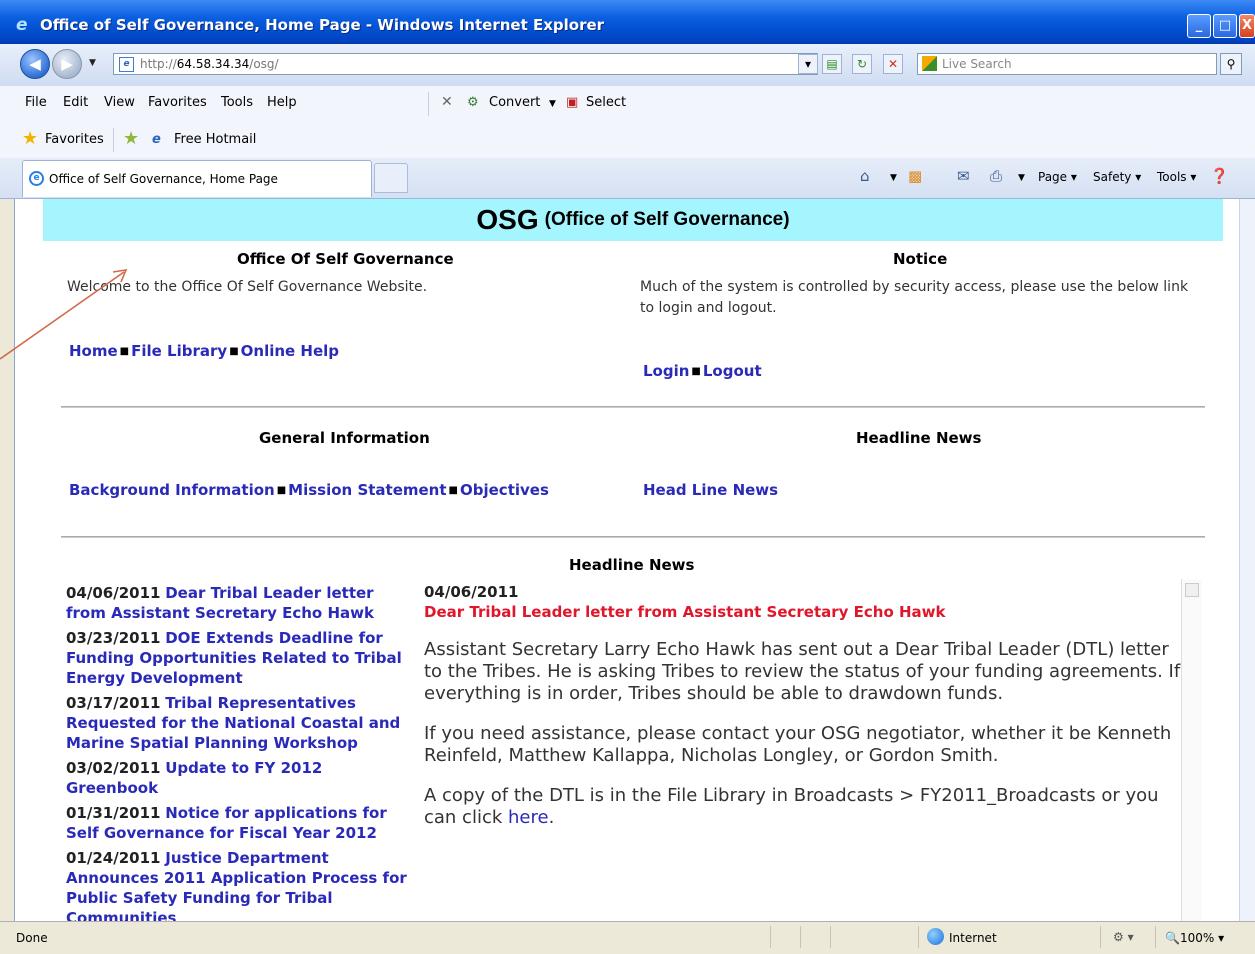 The height and width of the screenshot is (954, 1255). What do you see at coordinates (74, 139) in the screenshot?
I see `favorites-button: Favorites` at bounding box center [74, 139].